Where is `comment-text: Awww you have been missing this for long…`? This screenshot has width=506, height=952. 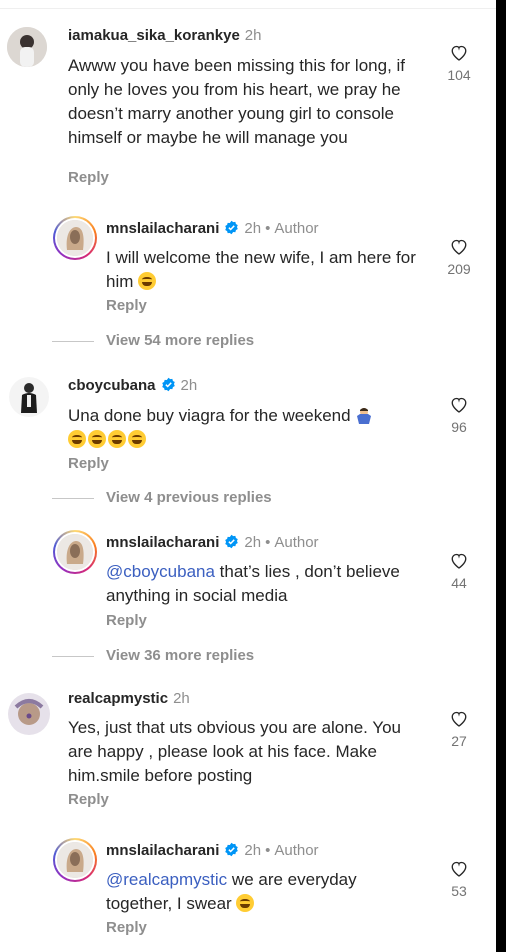 comment-text: Awww you have been missing this for long… is located at coordinates (243, 102).